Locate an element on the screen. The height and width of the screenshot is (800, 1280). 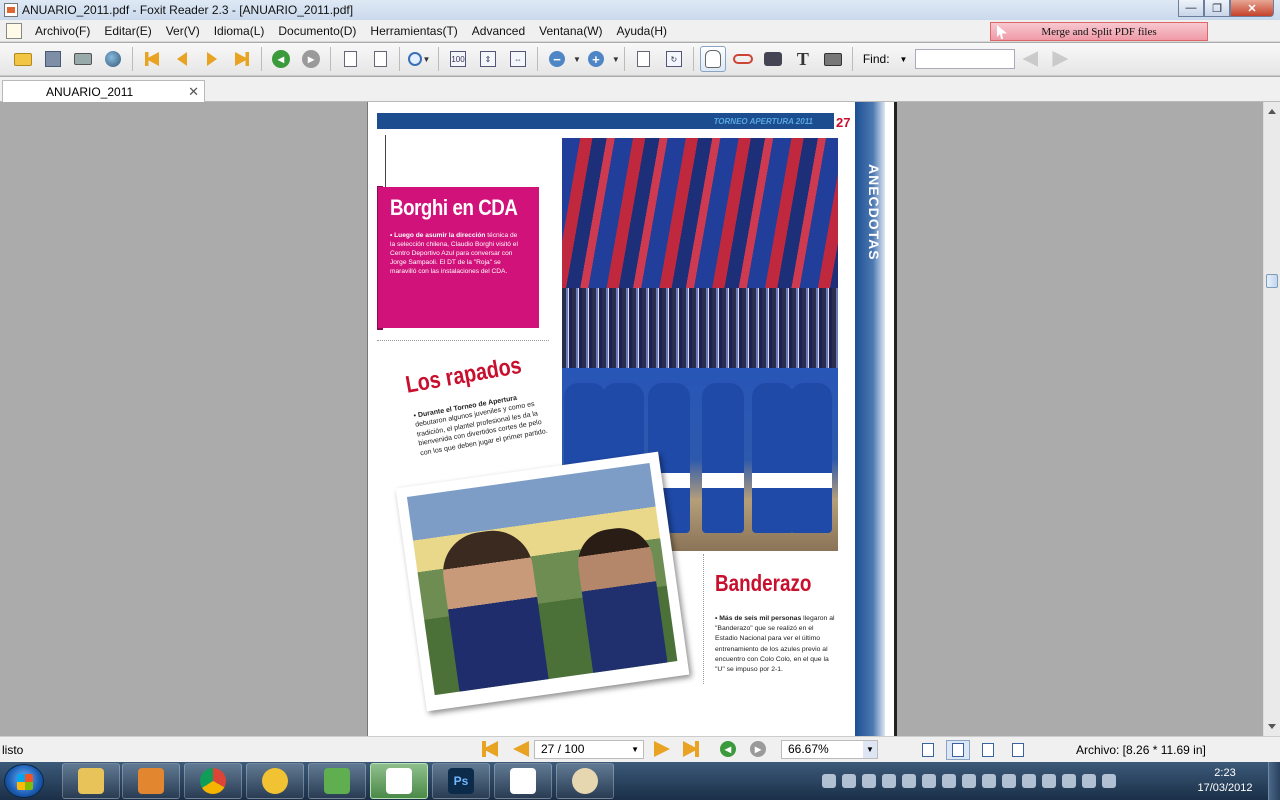
taskbar-chrome is located at coordinates (213, 781).